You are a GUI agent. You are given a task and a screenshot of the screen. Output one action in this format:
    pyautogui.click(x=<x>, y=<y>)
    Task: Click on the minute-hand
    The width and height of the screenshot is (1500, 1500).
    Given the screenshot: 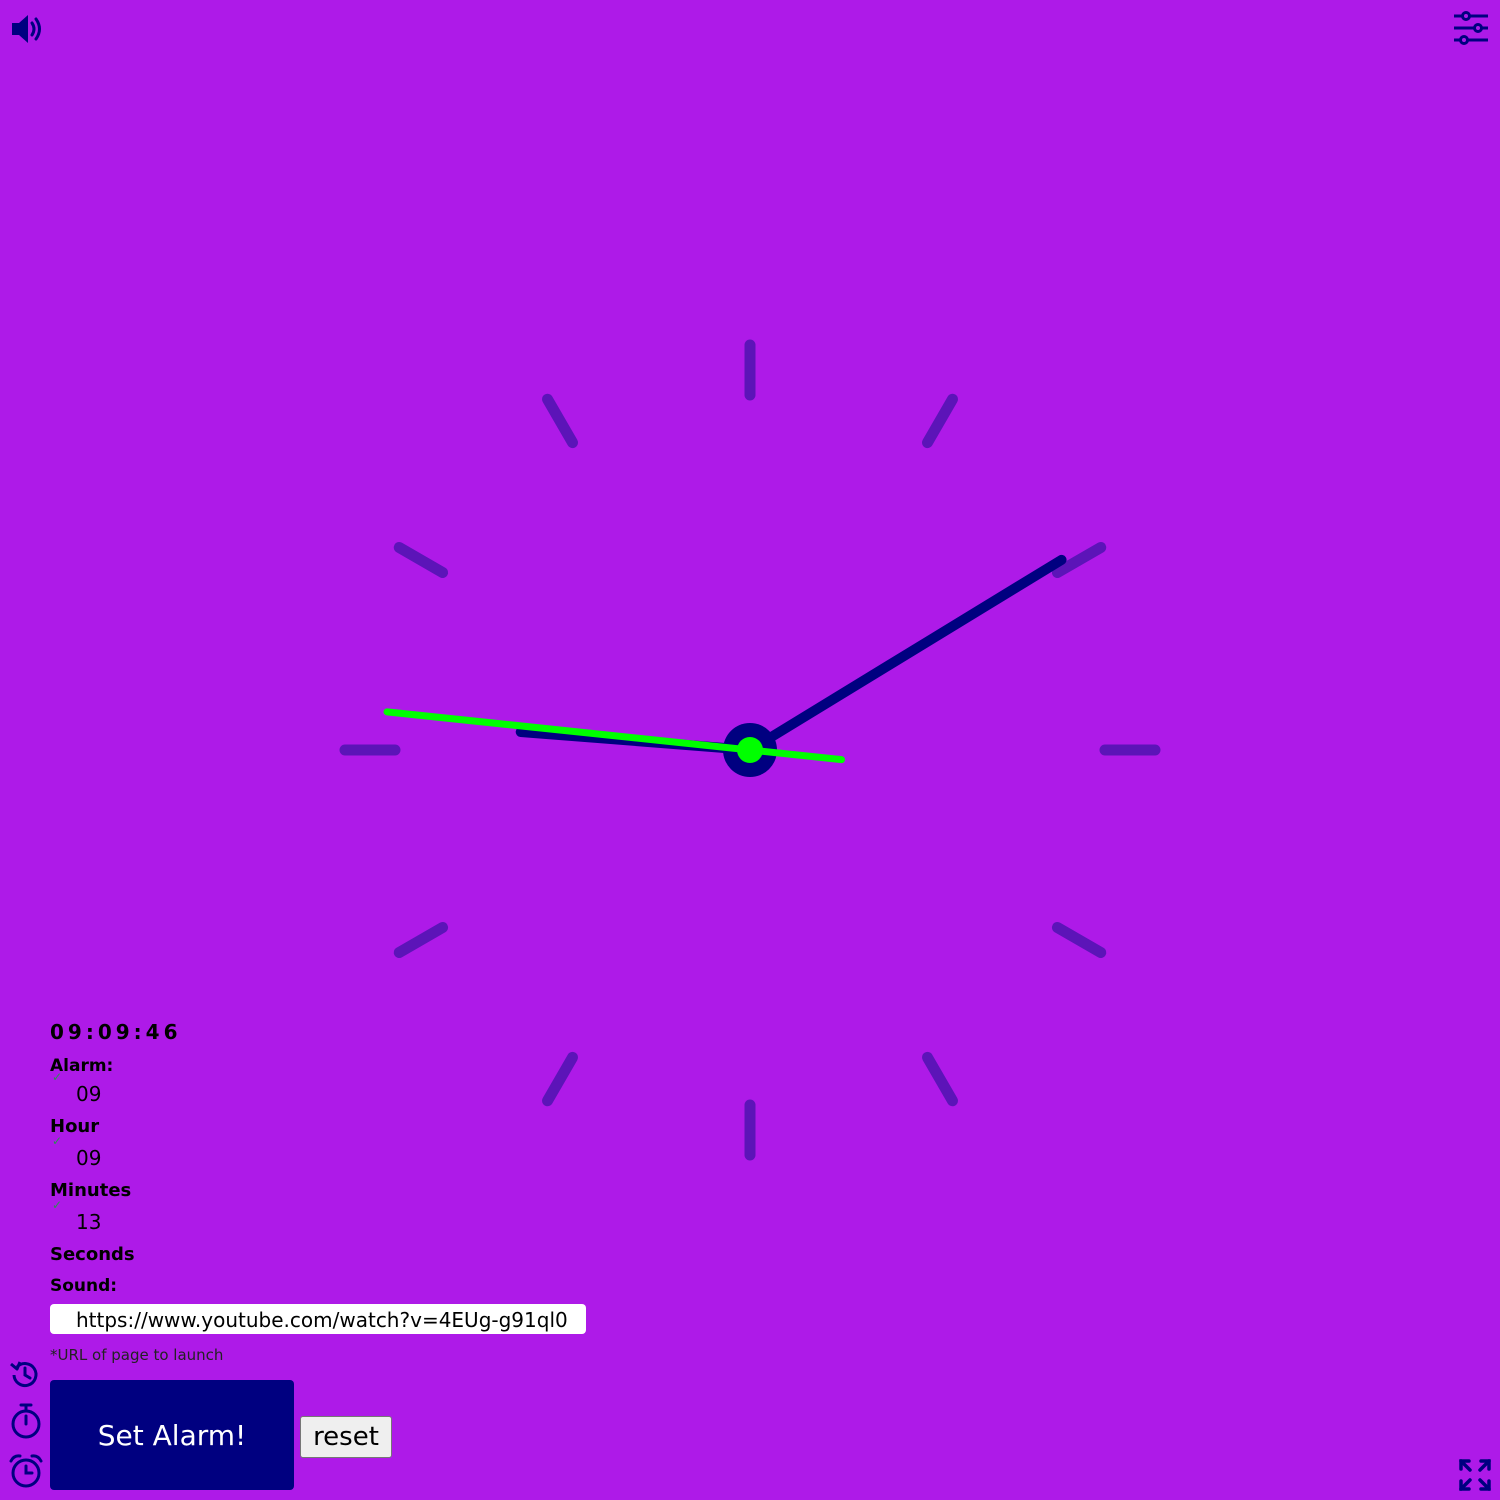 What is the action you would take?
    pyautogui.click(x=906, y=654)
    